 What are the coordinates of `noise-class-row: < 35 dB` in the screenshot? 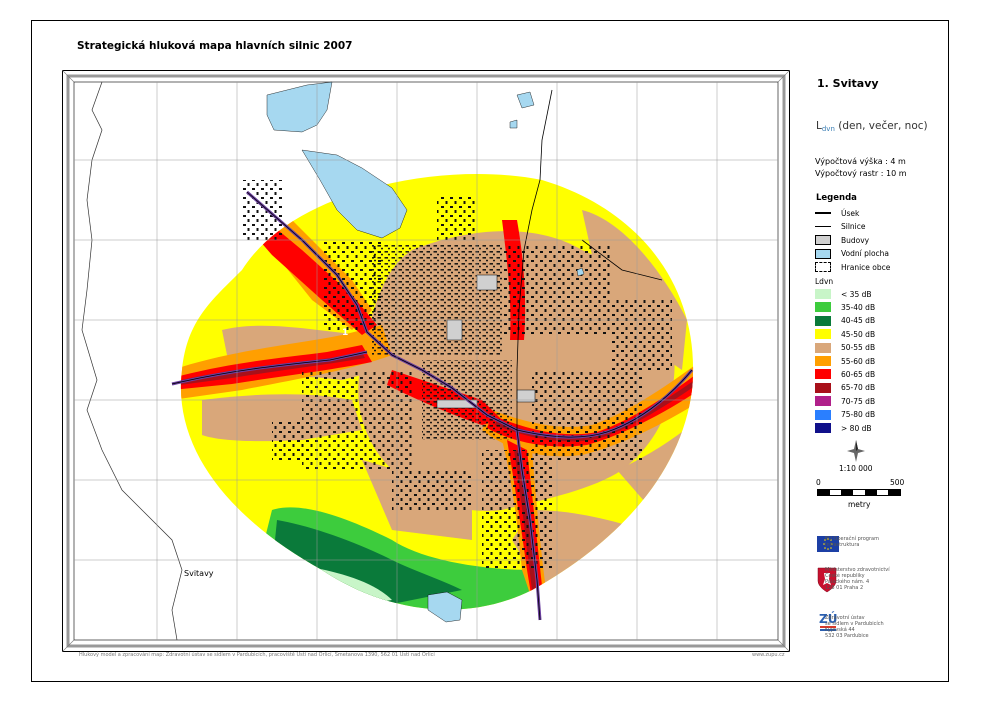 It's located at (843, 294).